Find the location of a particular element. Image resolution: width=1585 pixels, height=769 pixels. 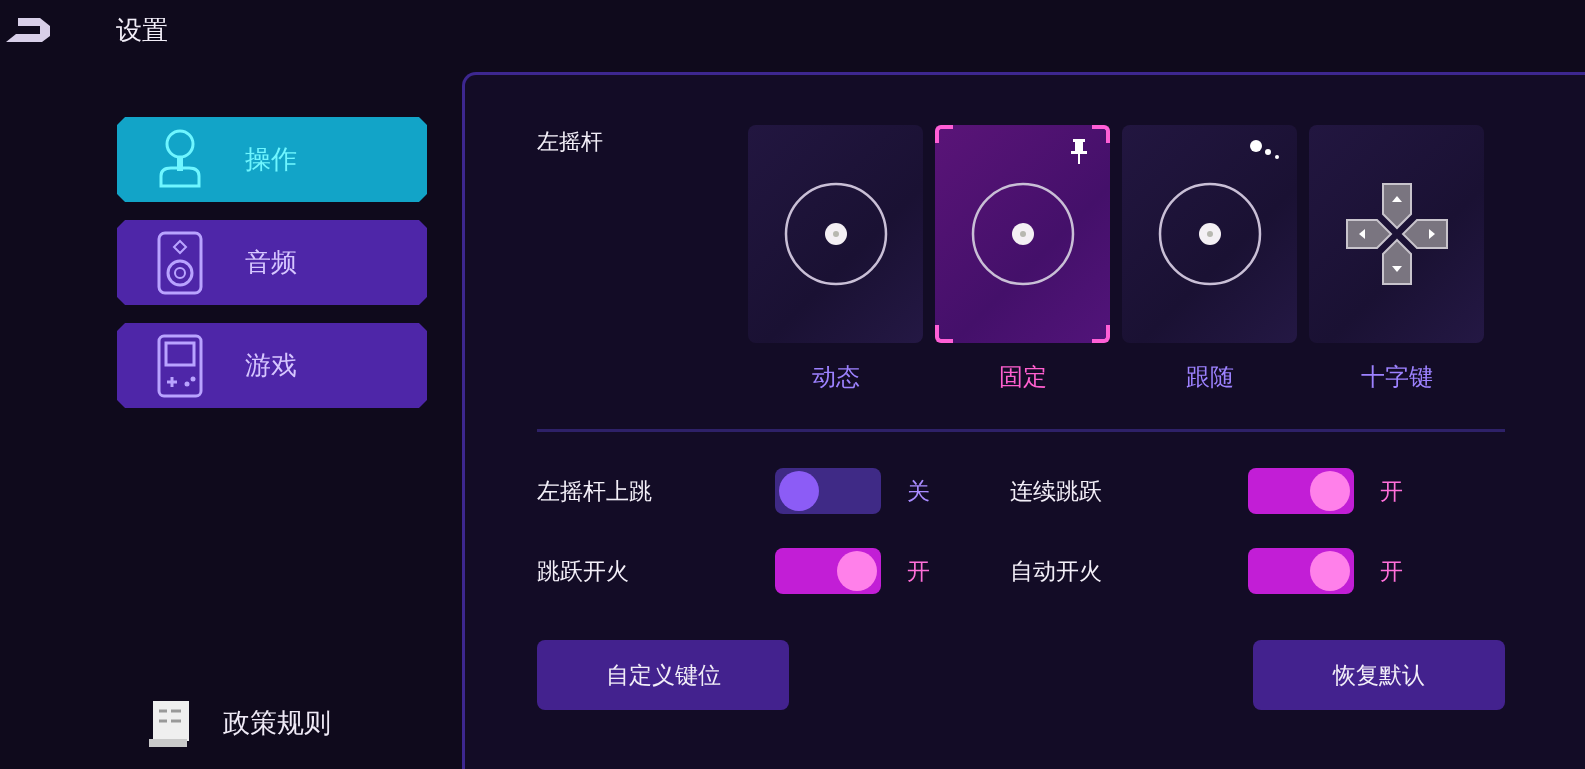

toggle-value: 关 is located at coordinates (918, 491).